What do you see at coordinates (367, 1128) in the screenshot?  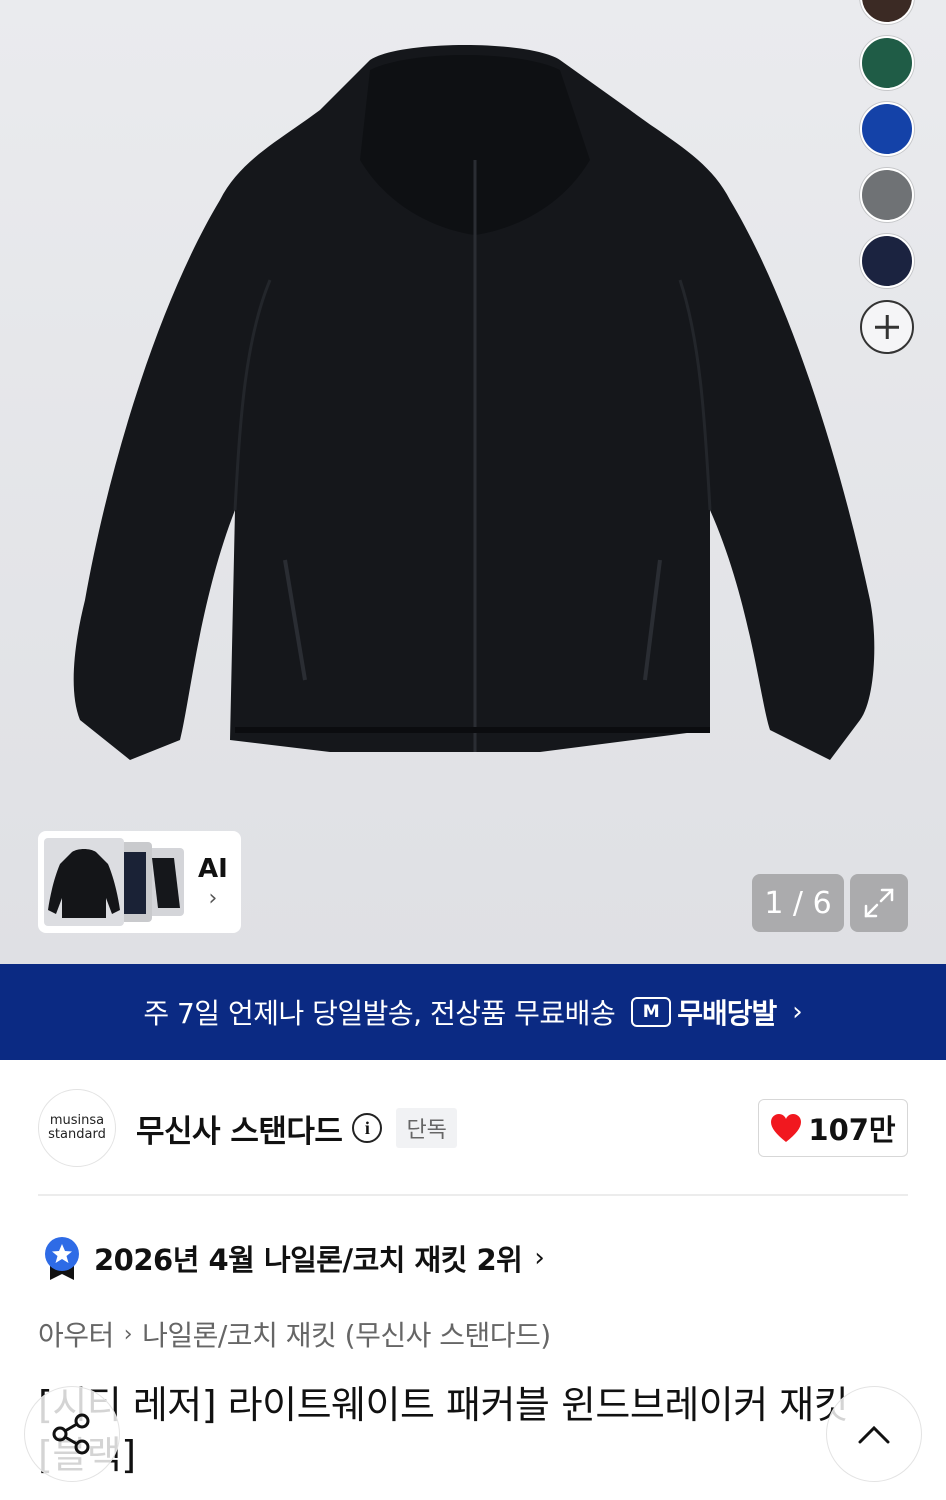 I see `info-icon: i` at bounding box center [367, 1128].